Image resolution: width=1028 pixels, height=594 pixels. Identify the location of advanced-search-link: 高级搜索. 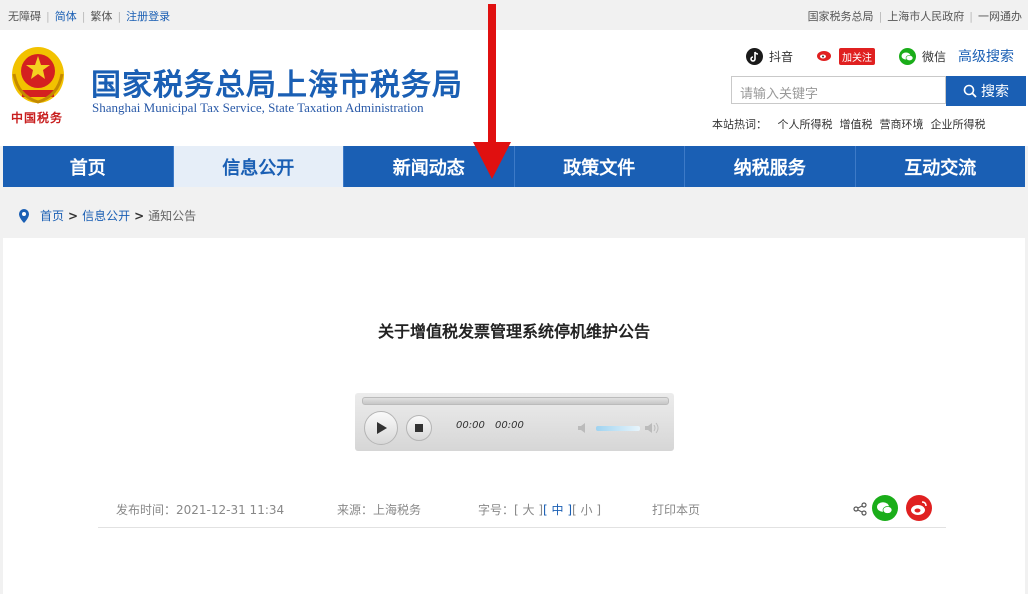
(986, 56).